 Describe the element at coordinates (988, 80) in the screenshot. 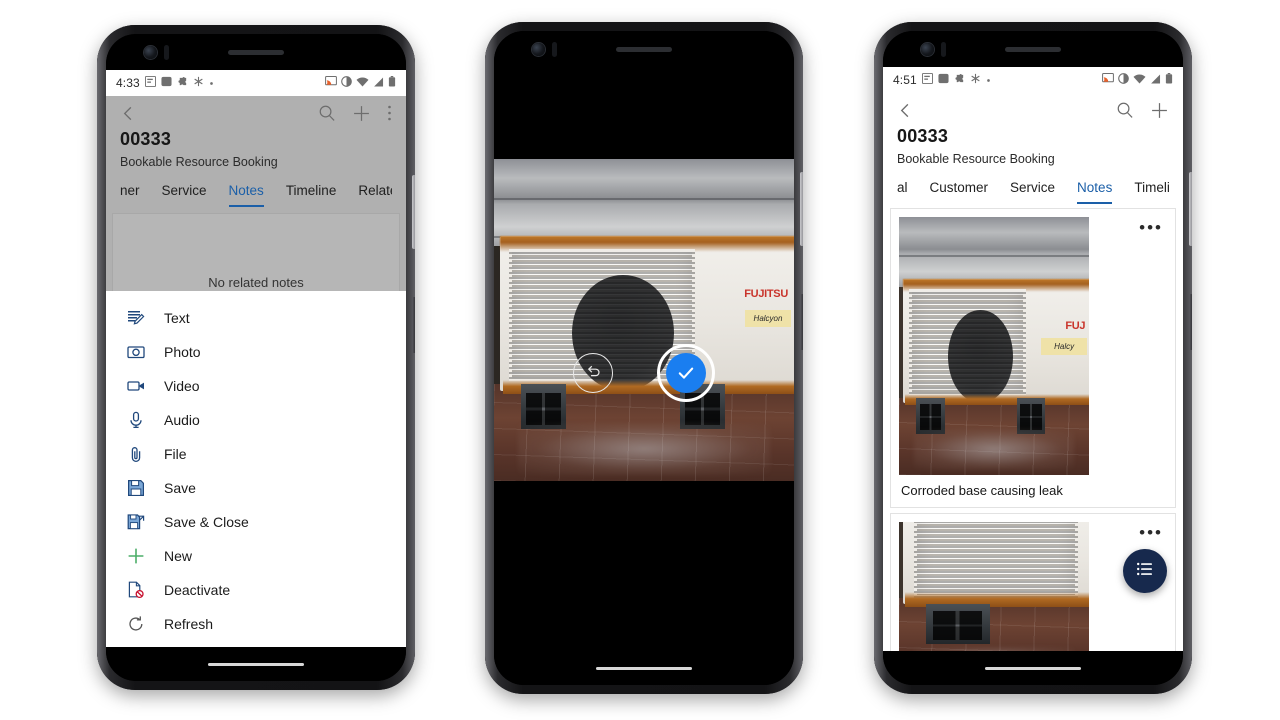

I see `dot-icon` at that location.